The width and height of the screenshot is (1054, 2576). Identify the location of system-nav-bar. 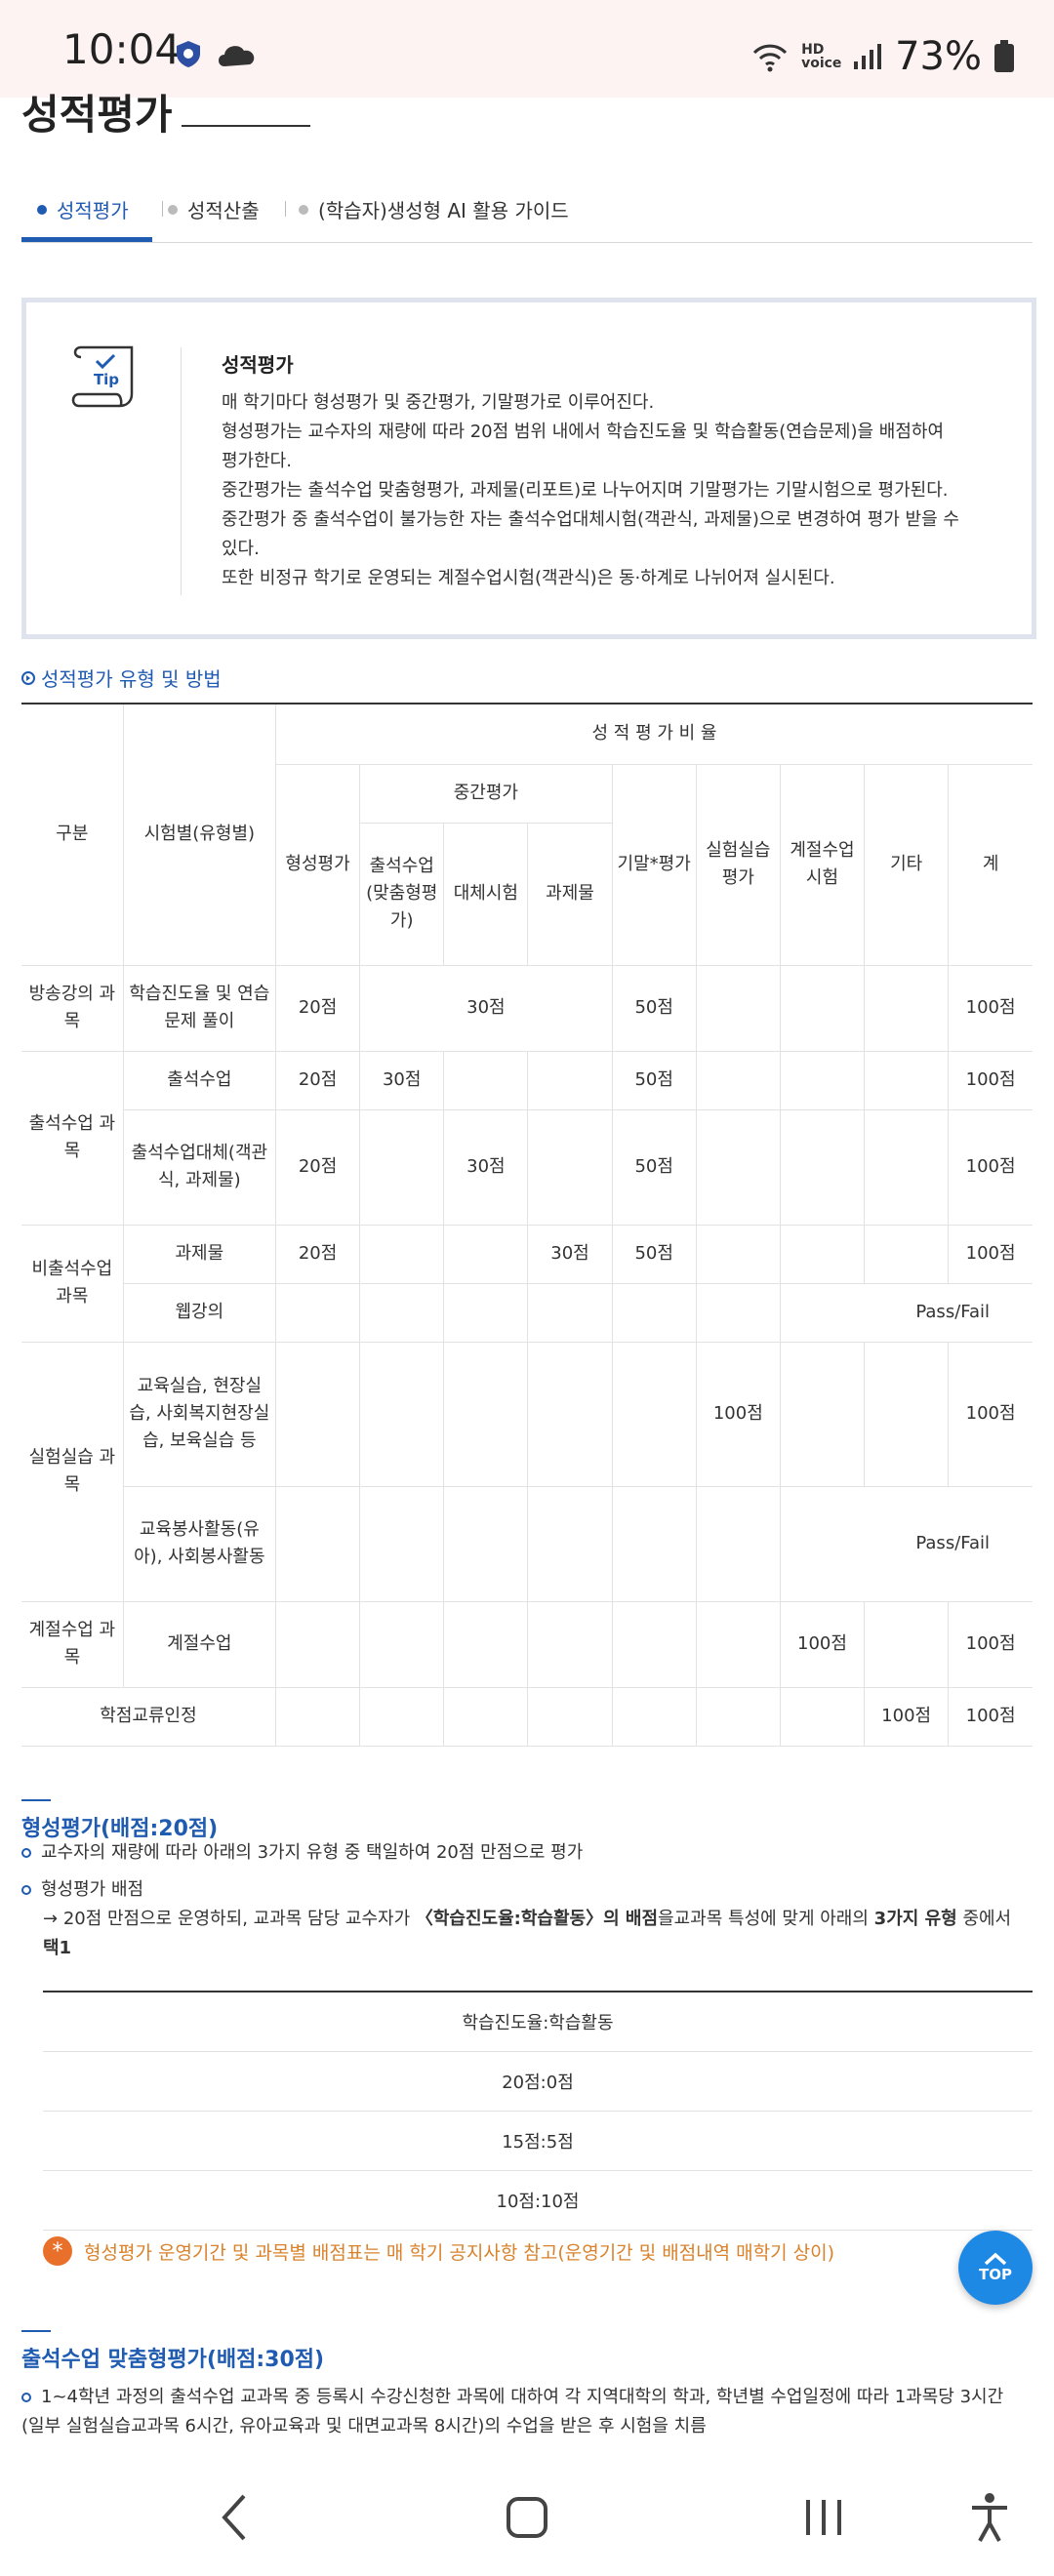
(527, 2522).